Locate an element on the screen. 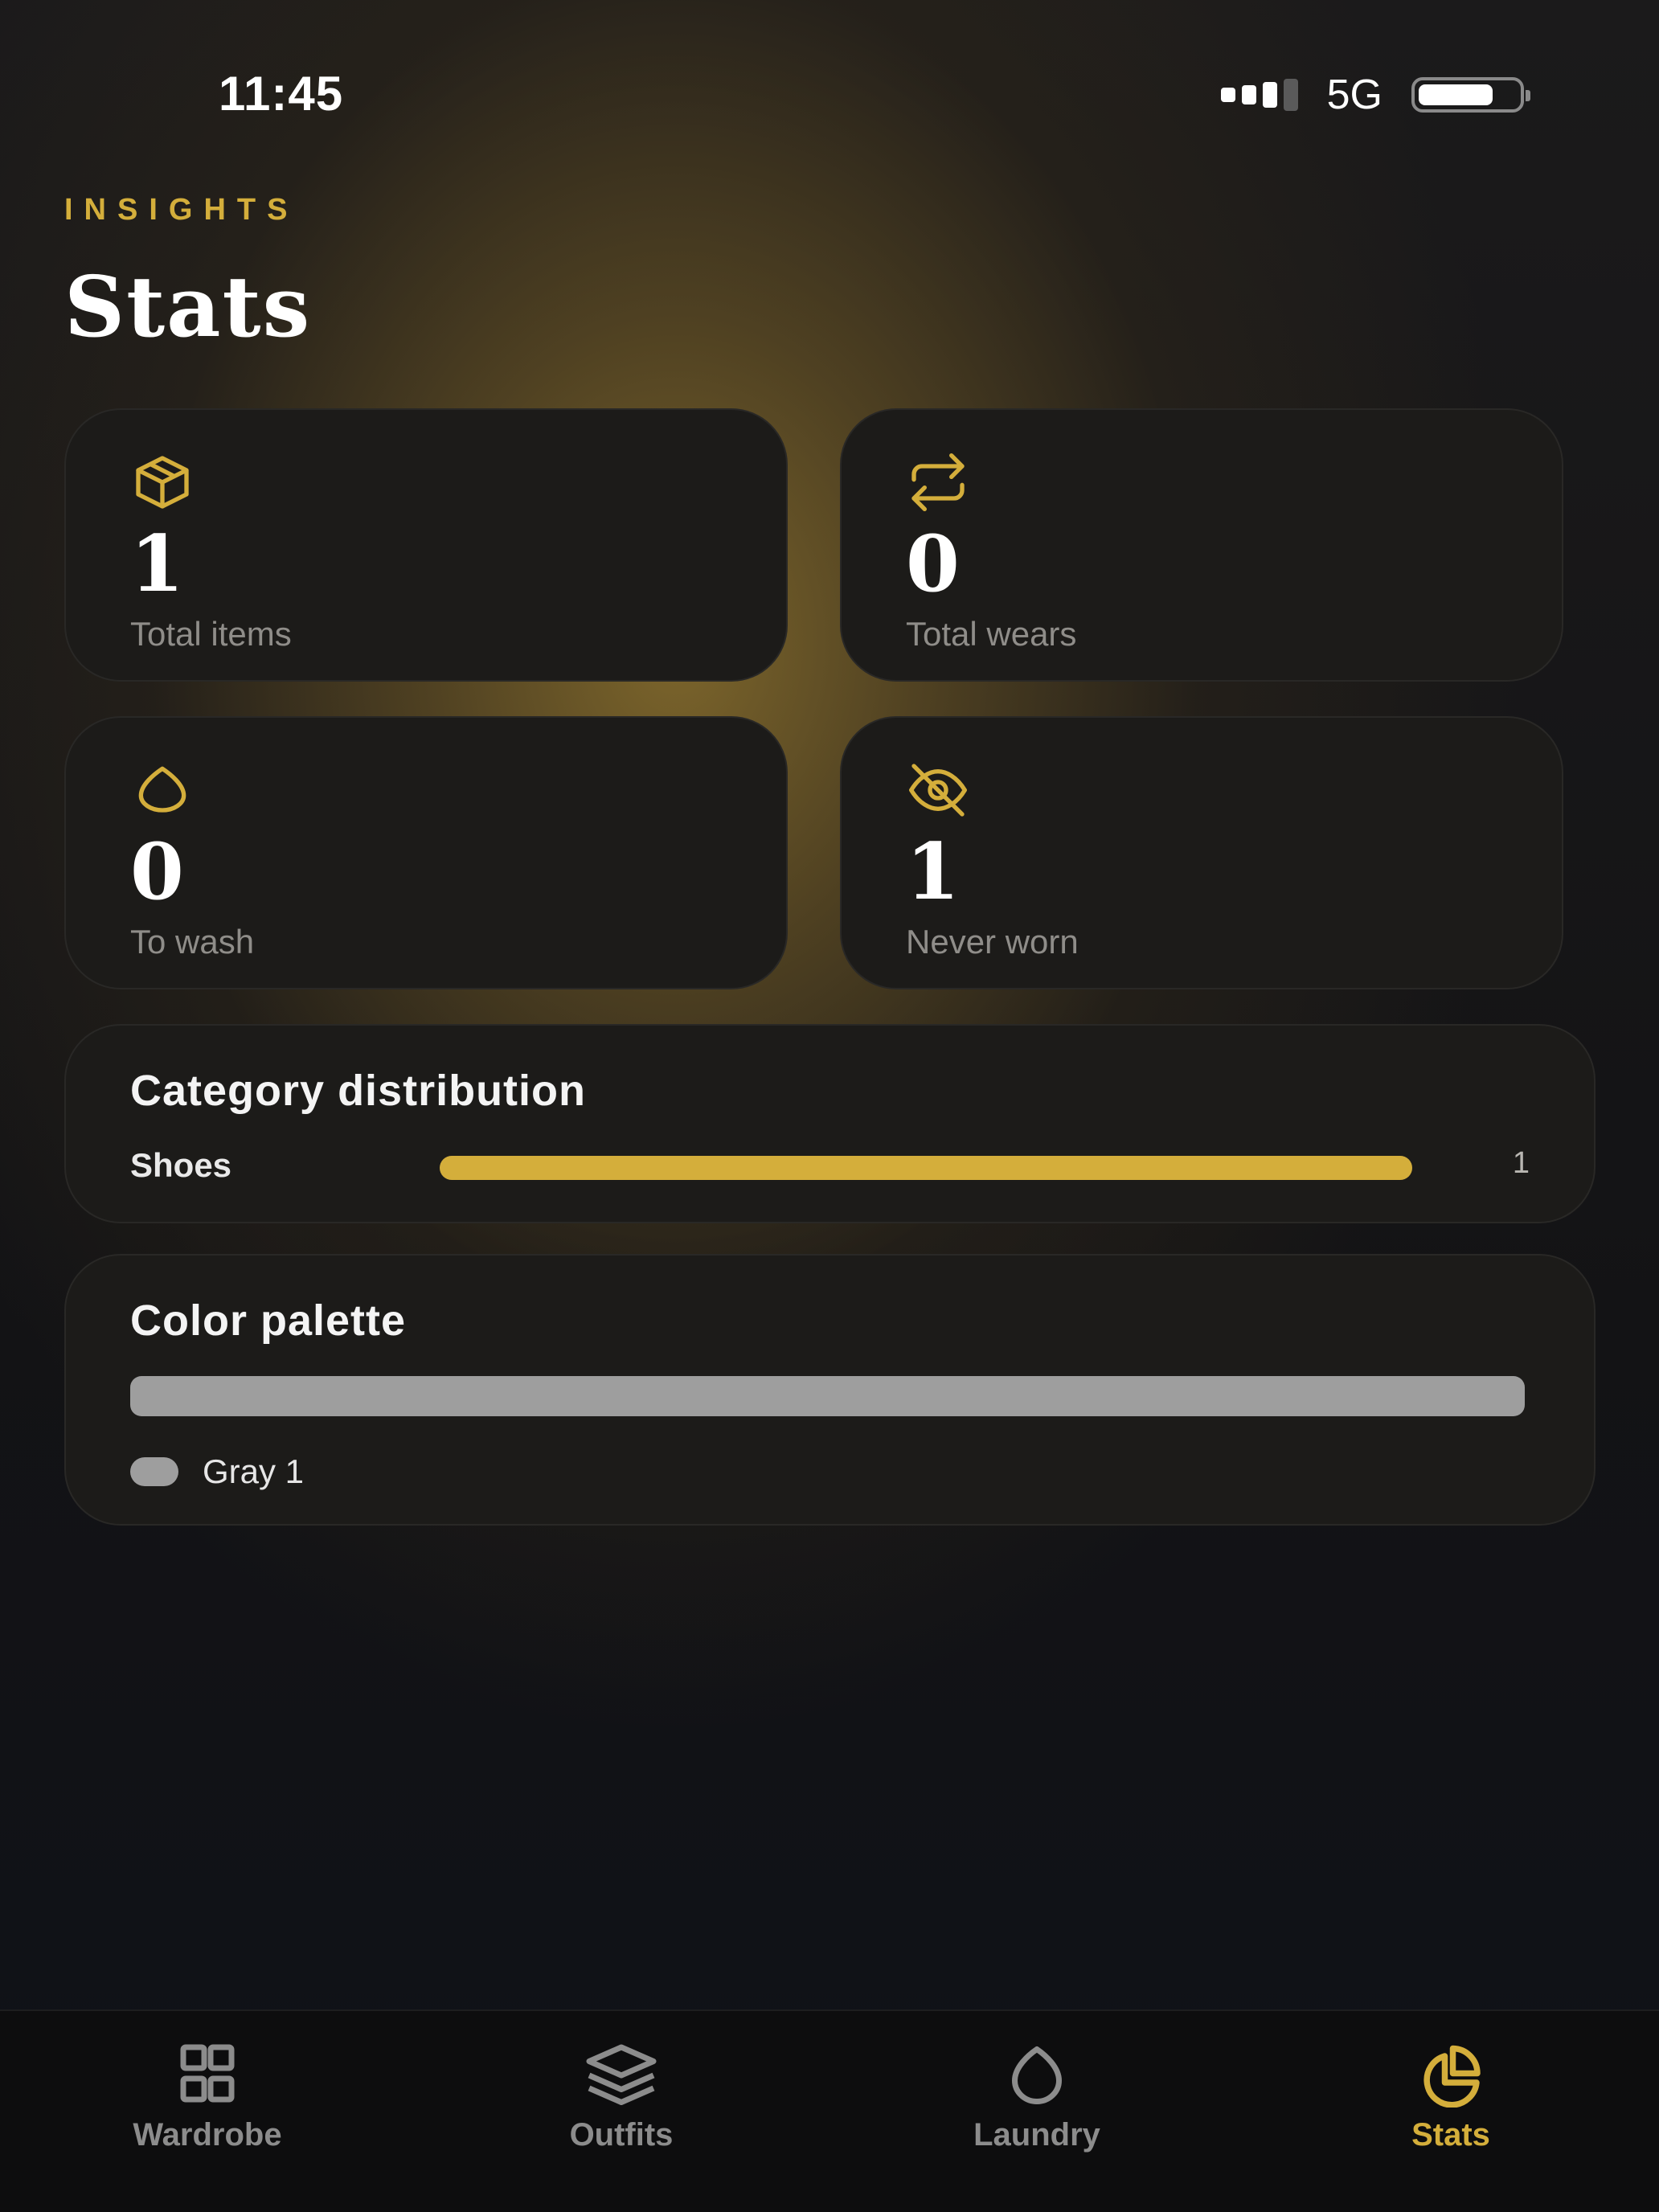 The width and height of the screenshot is (1659, 2212). legend-label: Gray 1 is located at coordinates (254, 1471).